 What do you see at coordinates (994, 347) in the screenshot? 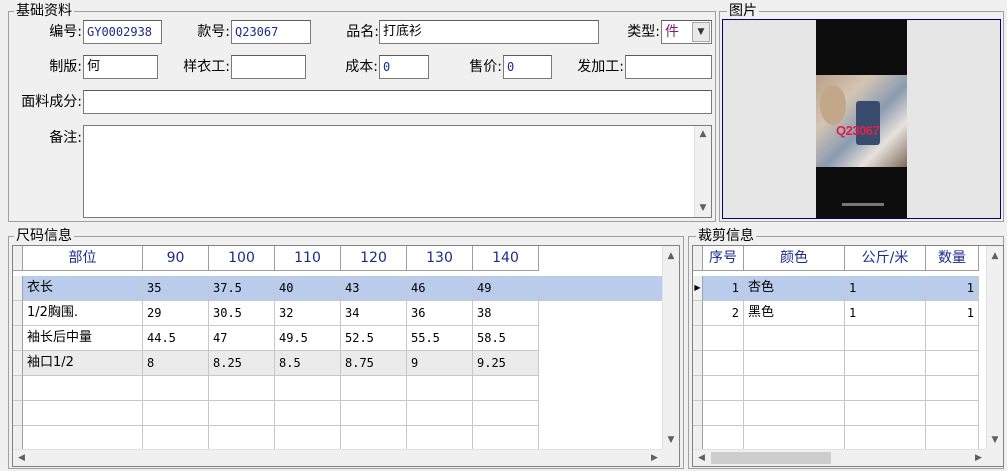
I see `cut-grid-vscroll: ▲ ▼` at bounding box center [994, 347].